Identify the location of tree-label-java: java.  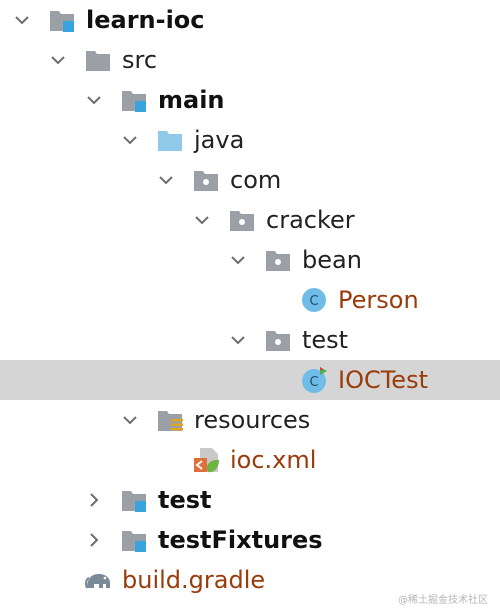
(219, 140).